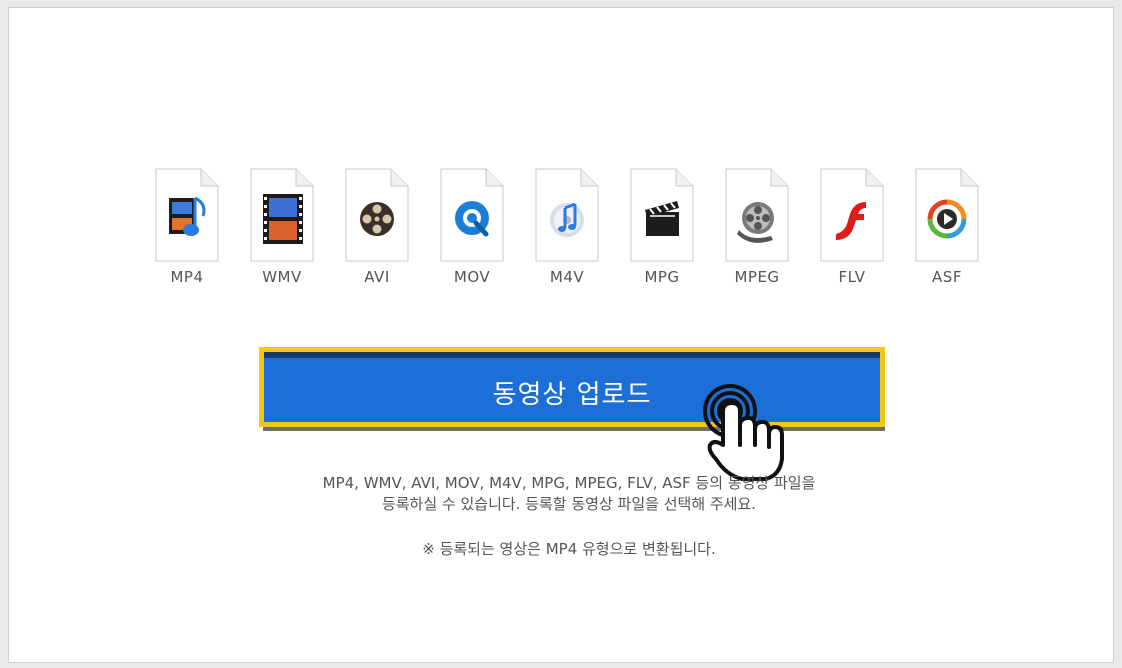  I want to click on format-label: MPG, so click(662, 277).